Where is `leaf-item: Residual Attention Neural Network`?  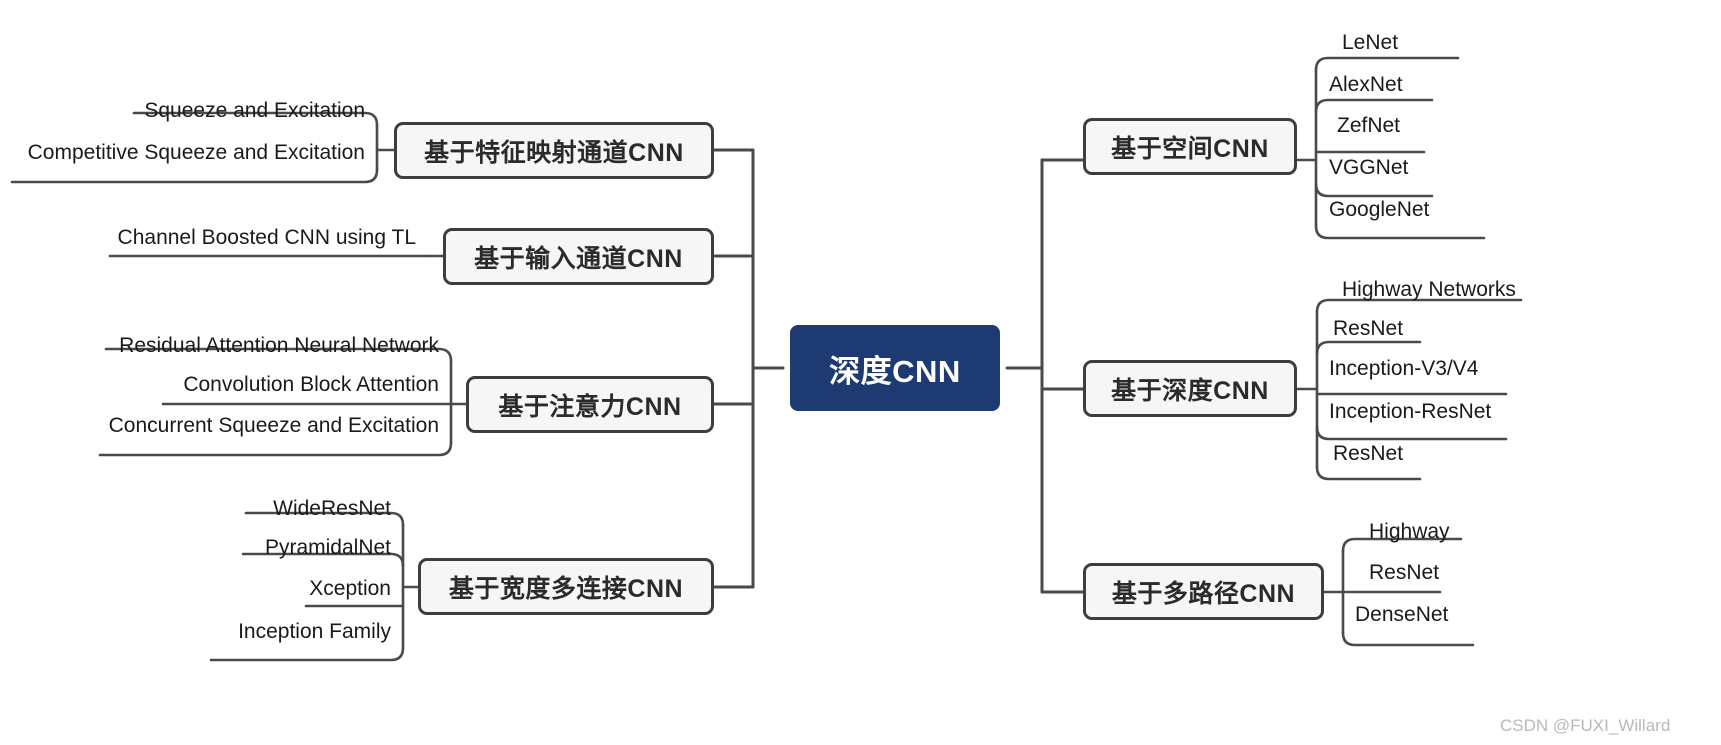
leaf-item: Residual Attention Neural Network is located at coordinates (272, 345).